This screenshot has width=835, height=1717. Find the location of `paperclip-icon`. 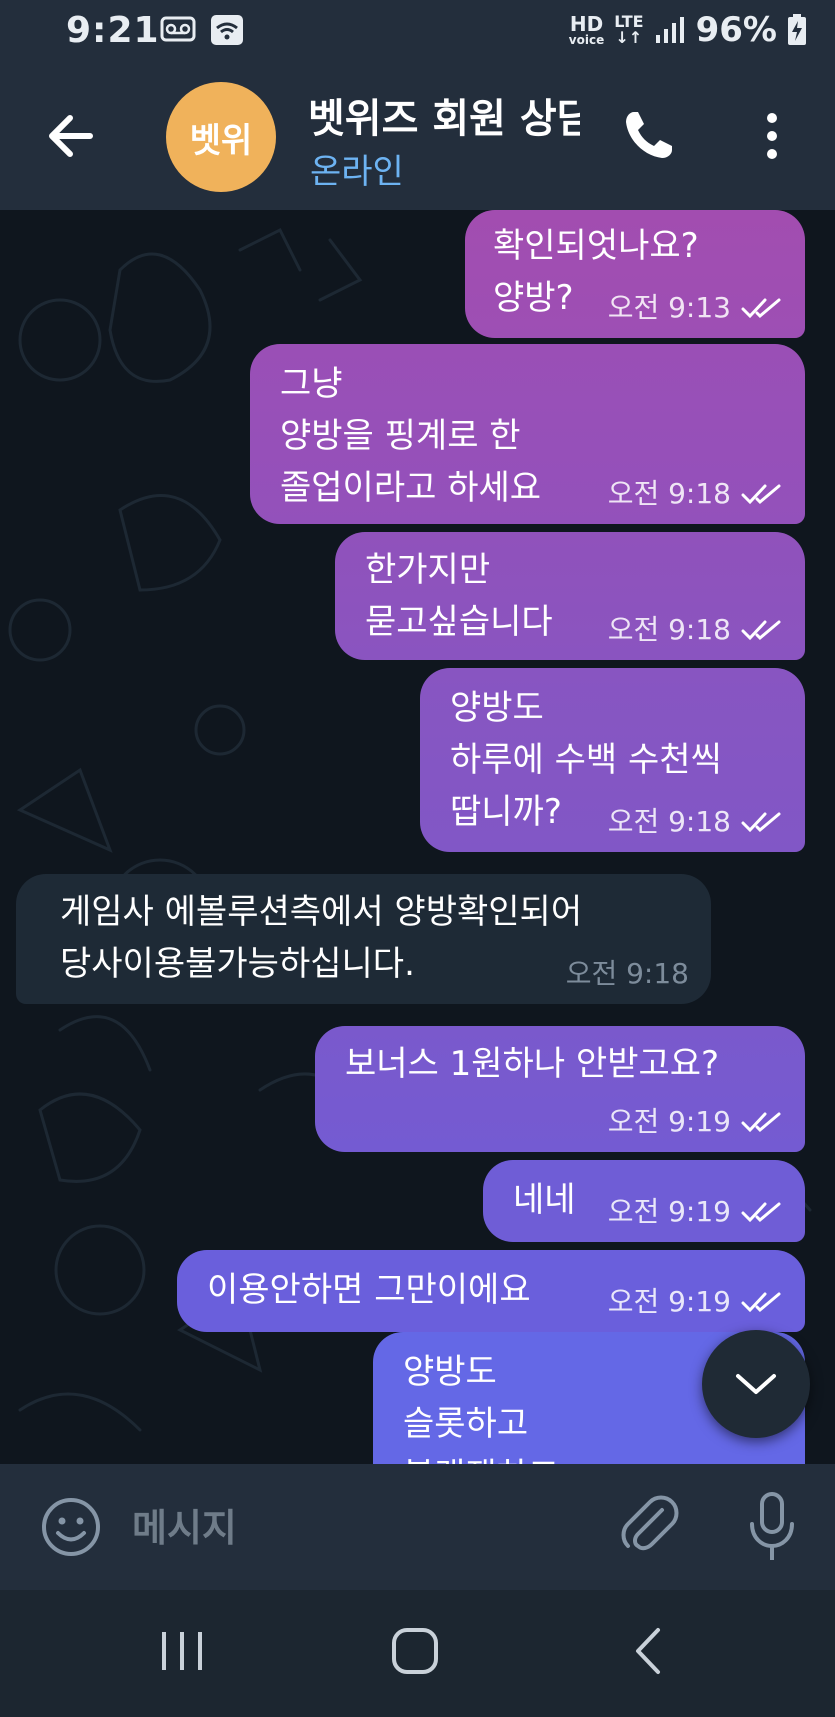

paperclip-icon is located at coordinates (649, 1525).